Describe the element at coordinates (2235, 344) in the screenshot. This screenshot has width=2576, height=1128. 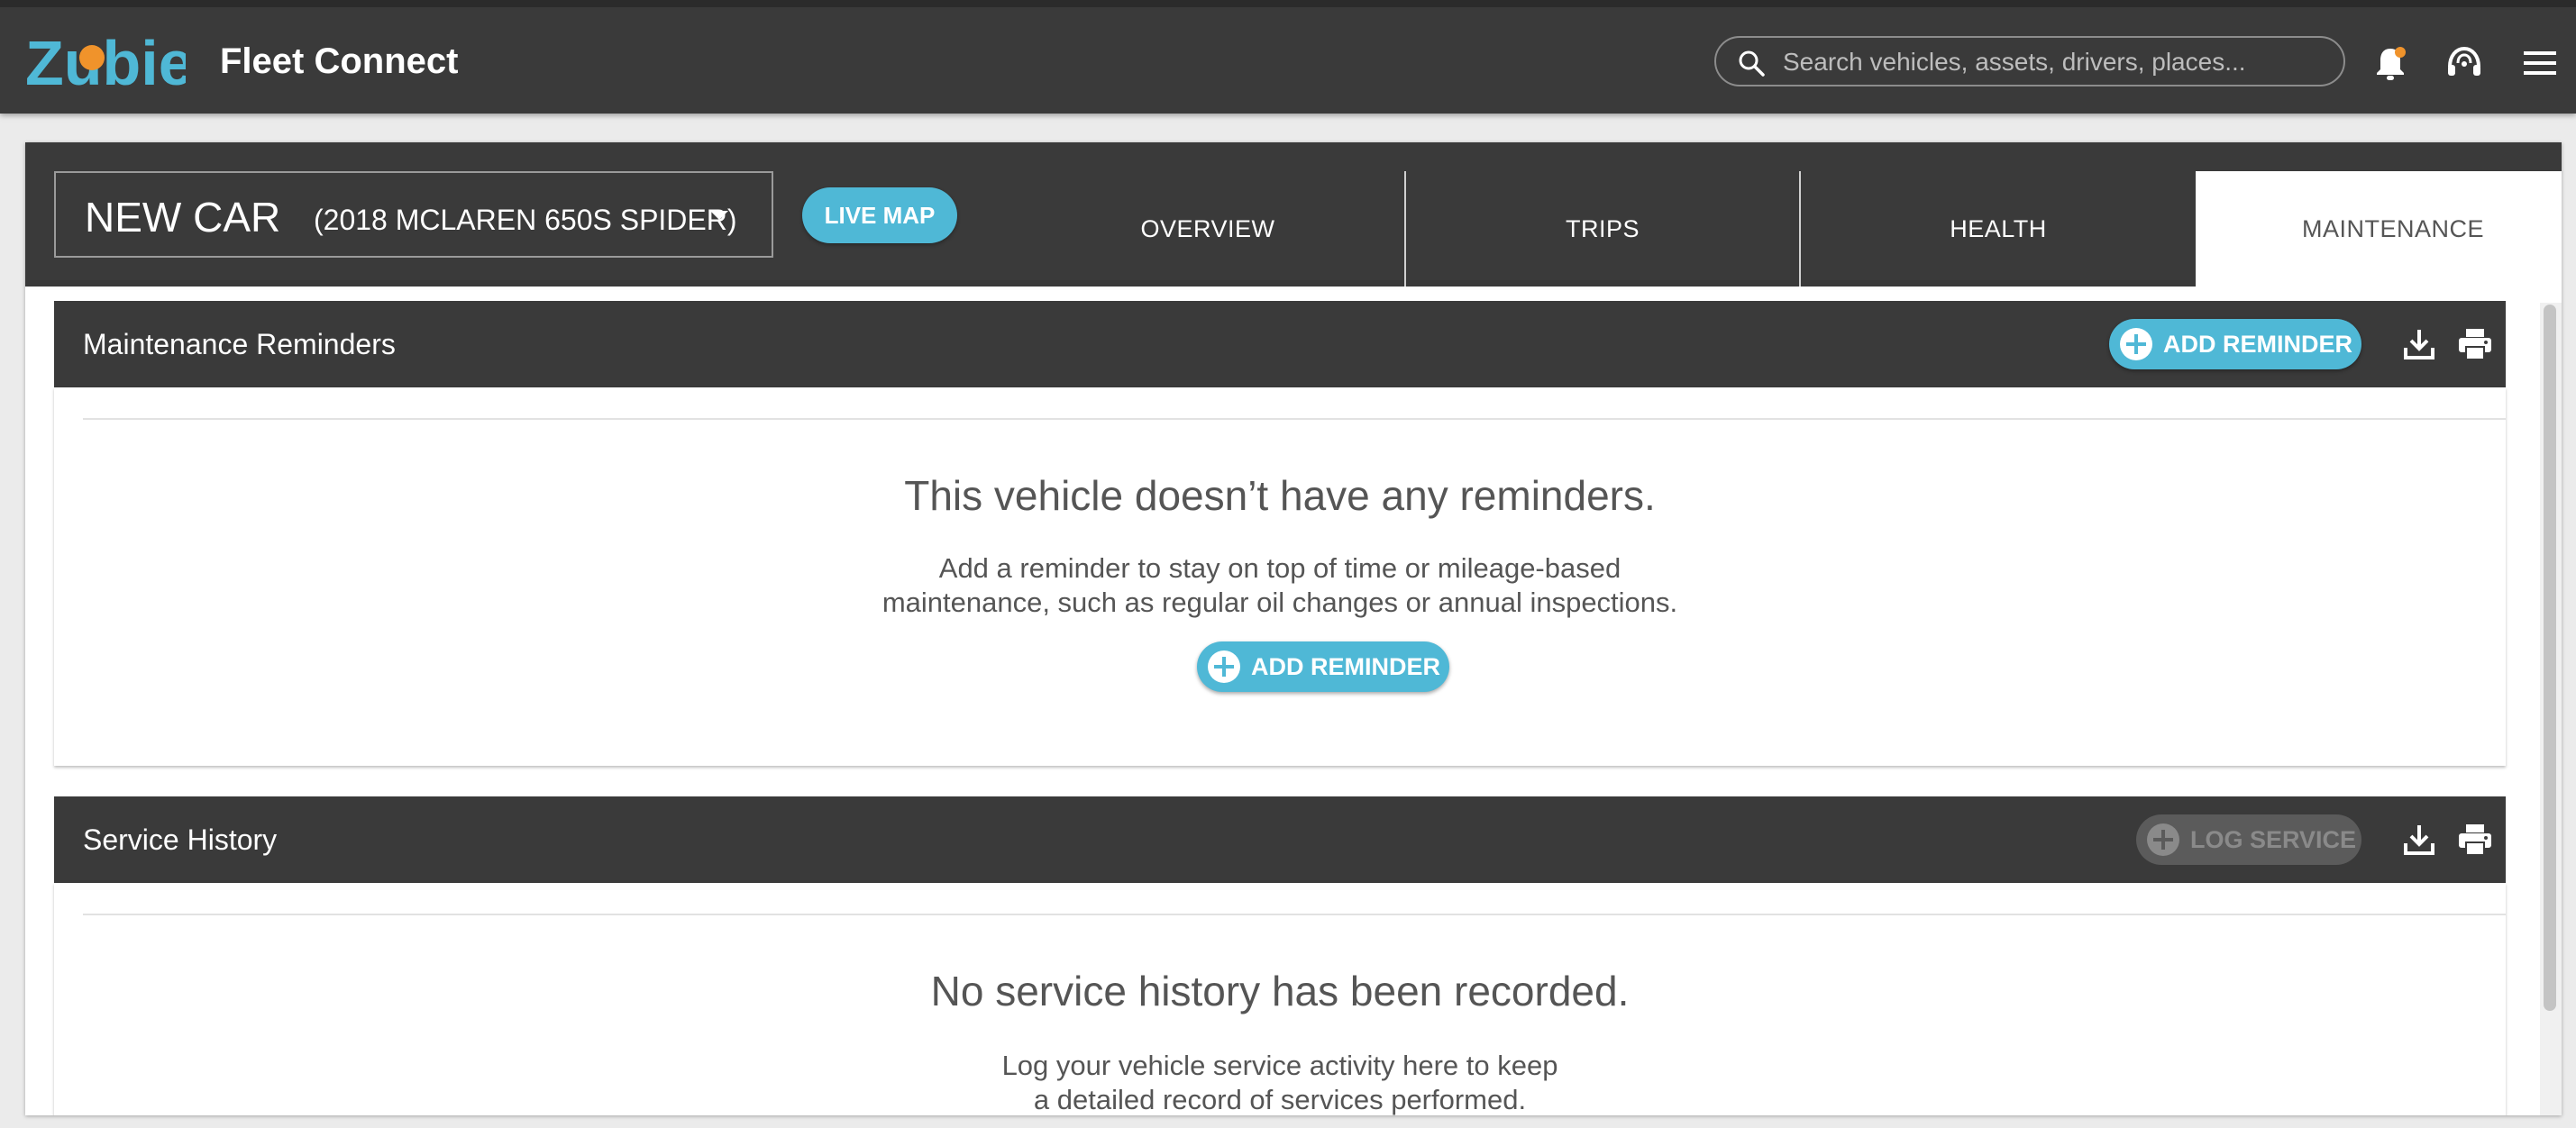
I see `add-reminder-button: ADD REMINDER` at that location.